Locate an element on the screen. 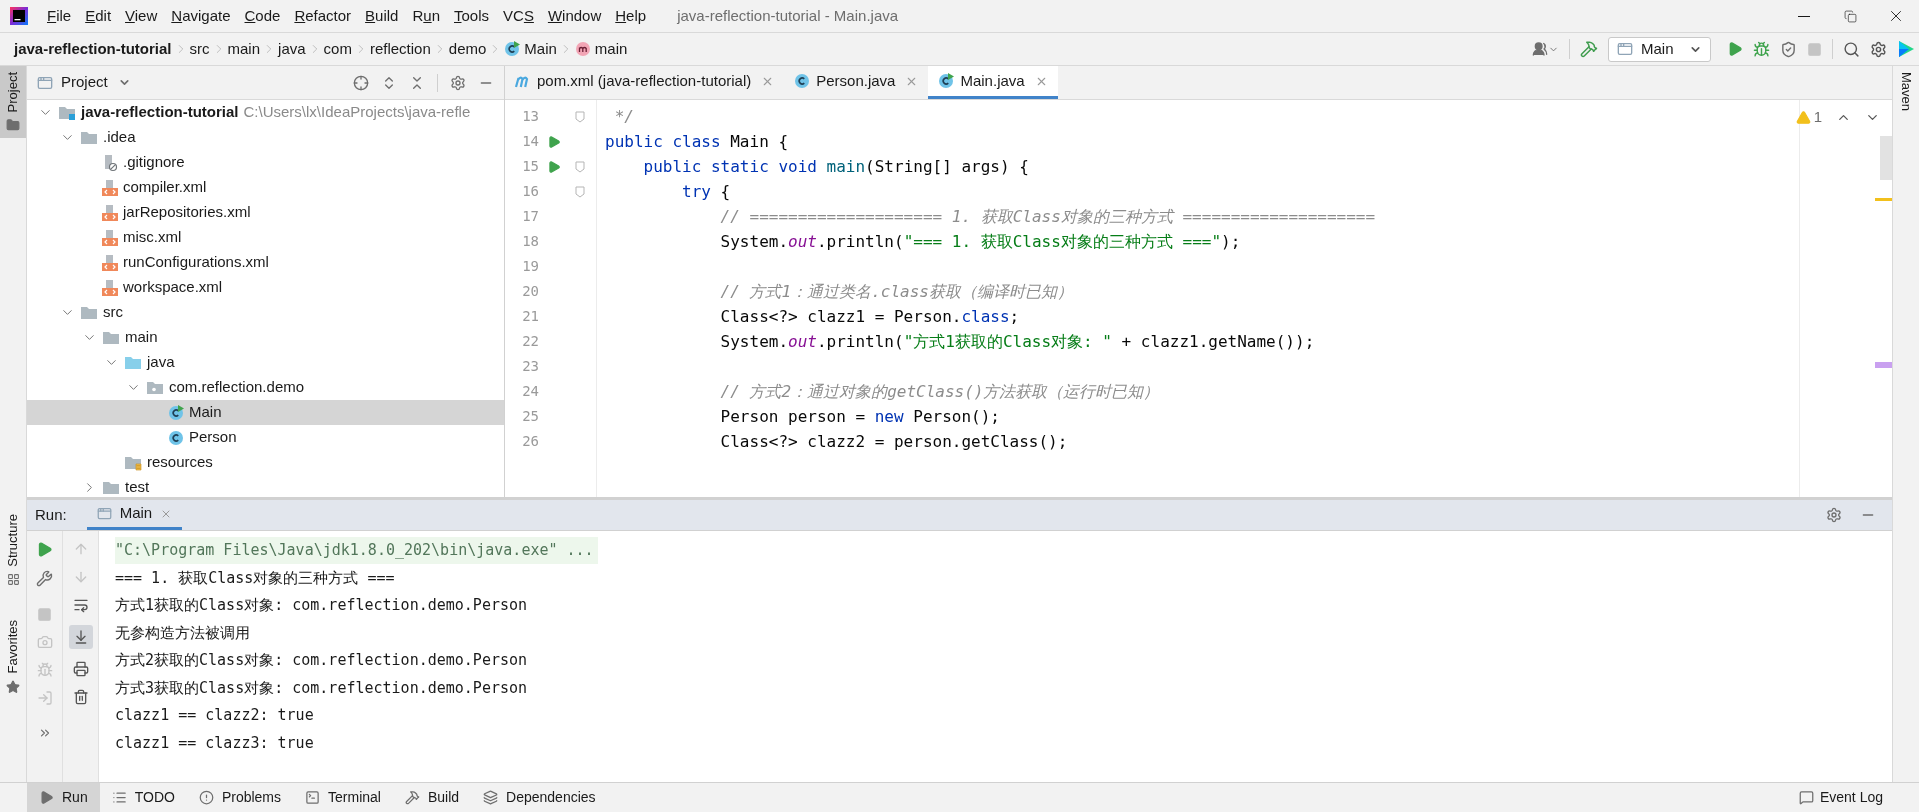 The image size is (1919, 812). terminal-icon is located at coordinates (313, 797).